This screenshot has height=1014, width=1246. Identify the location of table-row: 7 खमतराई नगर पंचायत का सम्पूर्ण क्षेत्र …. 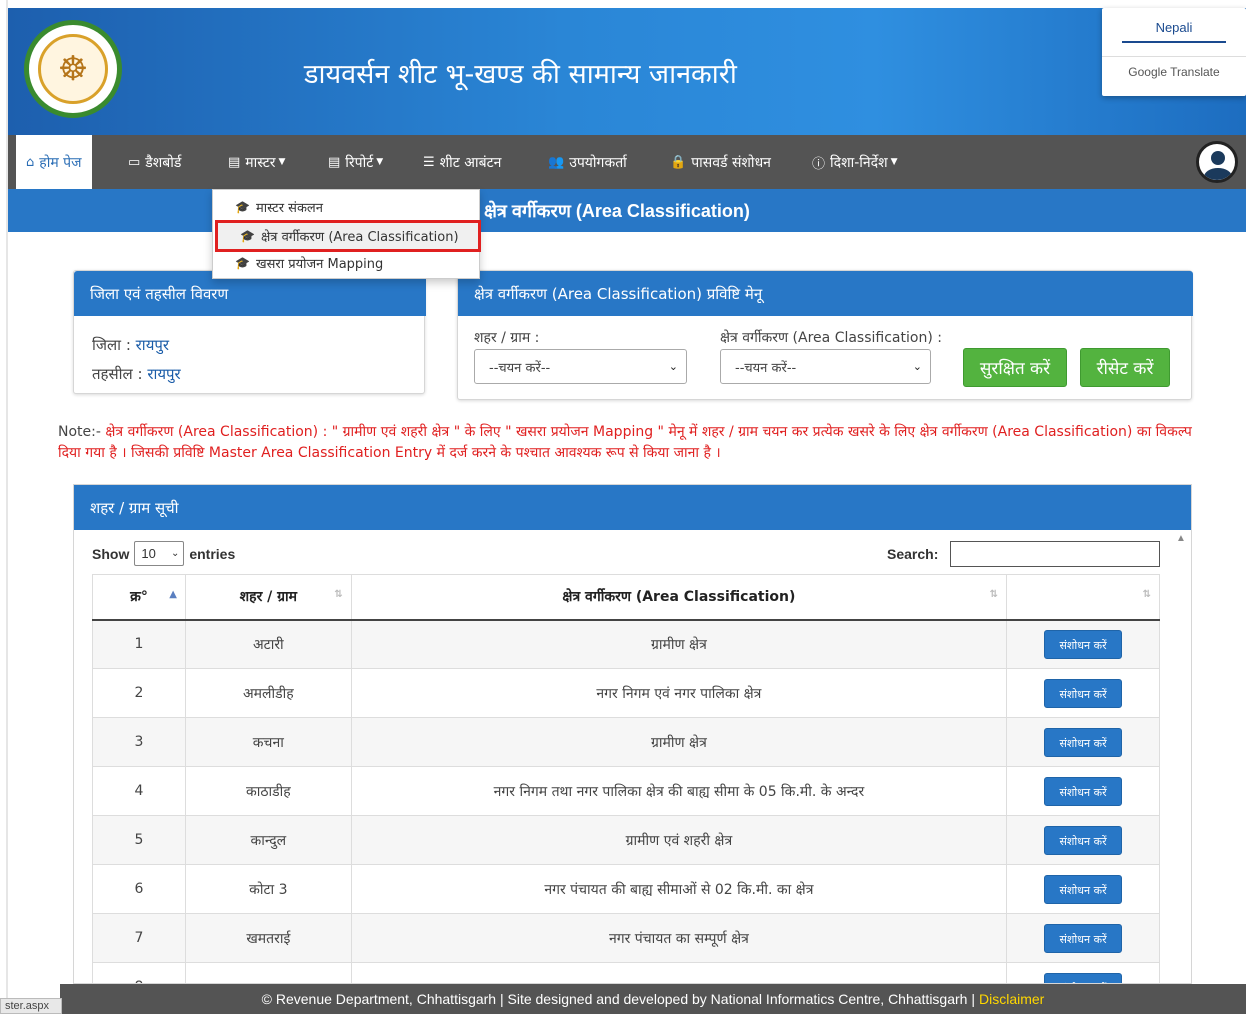
(626, 938).